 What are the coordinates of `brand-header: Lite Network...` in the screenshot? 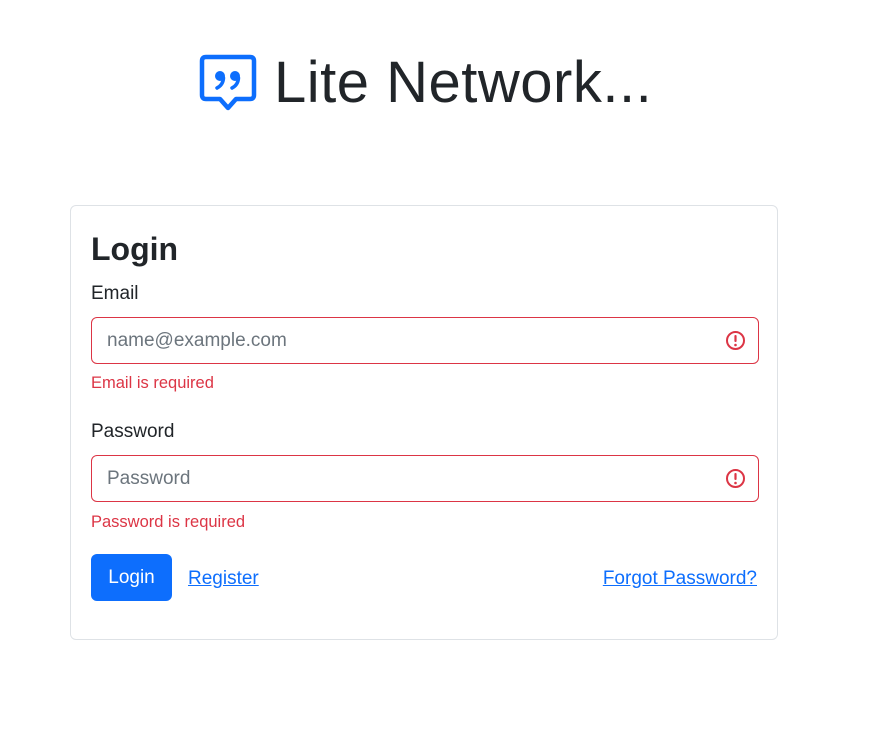 It's located at (424, 83).